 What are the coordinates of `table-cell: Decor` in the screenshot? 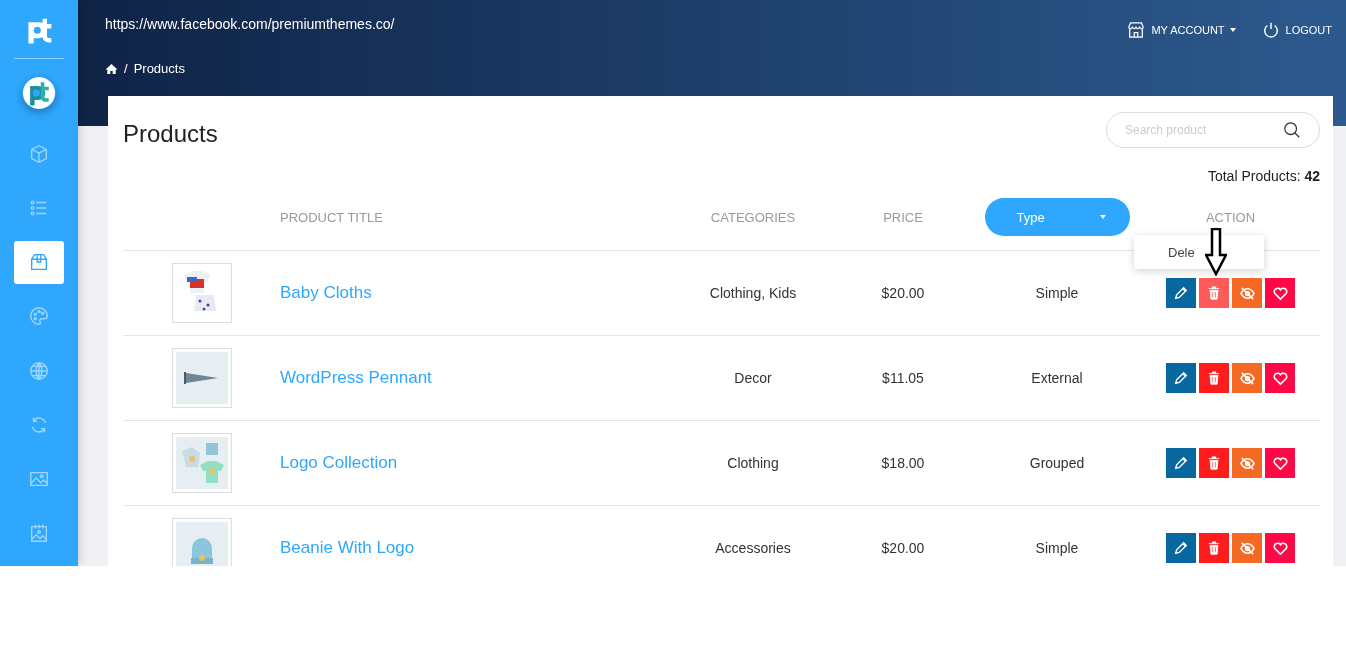 It's located at (753, 378).